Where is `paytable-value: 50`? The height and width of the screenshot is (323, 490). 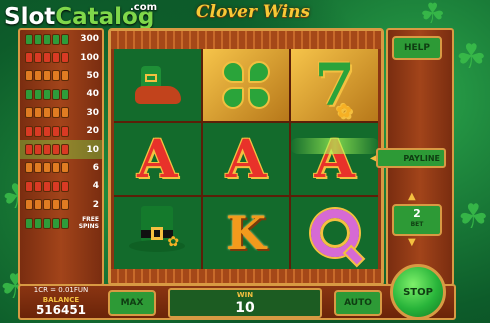
paytable-value: 50 is located at coordinates (92, 75).